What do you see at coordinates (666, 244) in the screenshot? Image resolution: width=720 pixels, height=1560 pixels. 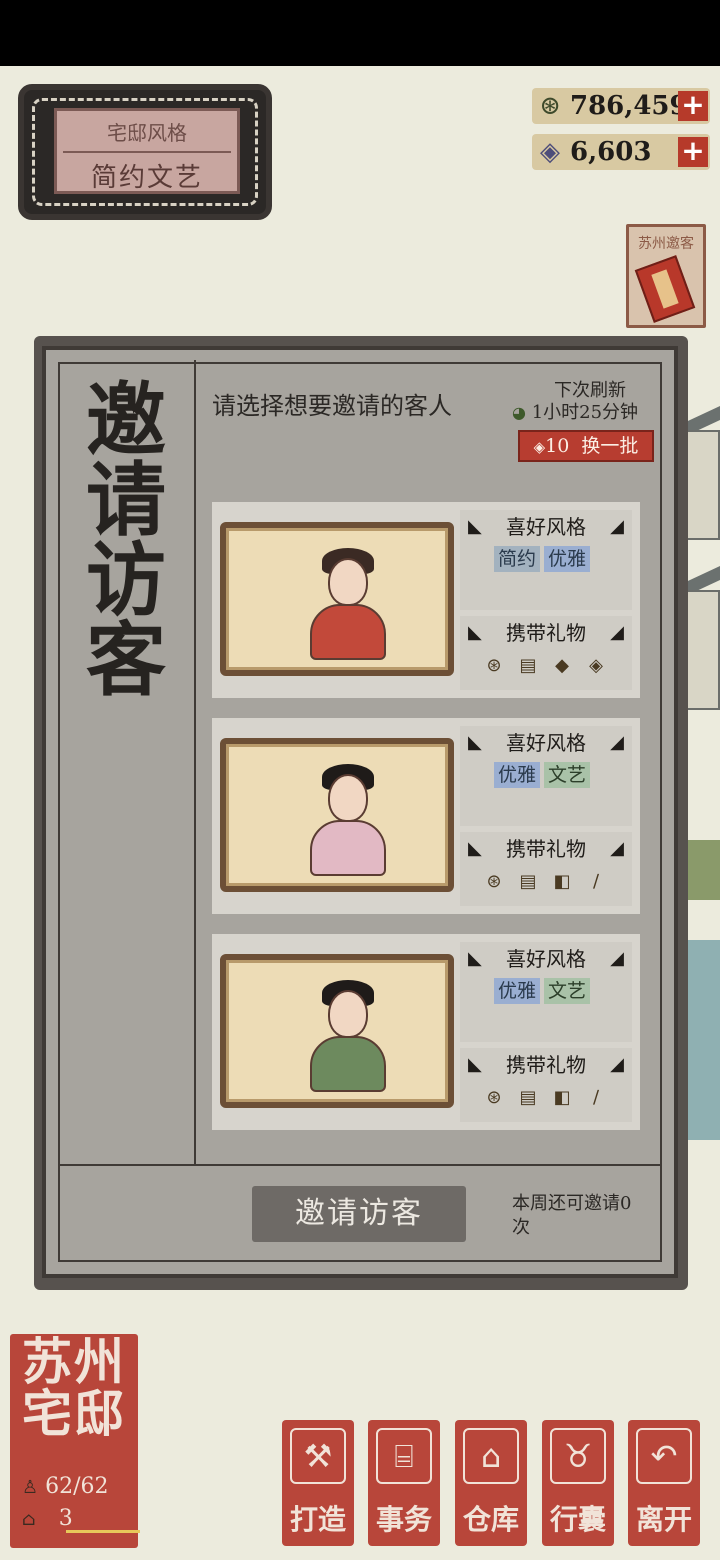 I see `side-tab-label: 苏州邀客` at bounding box center [666, 244].